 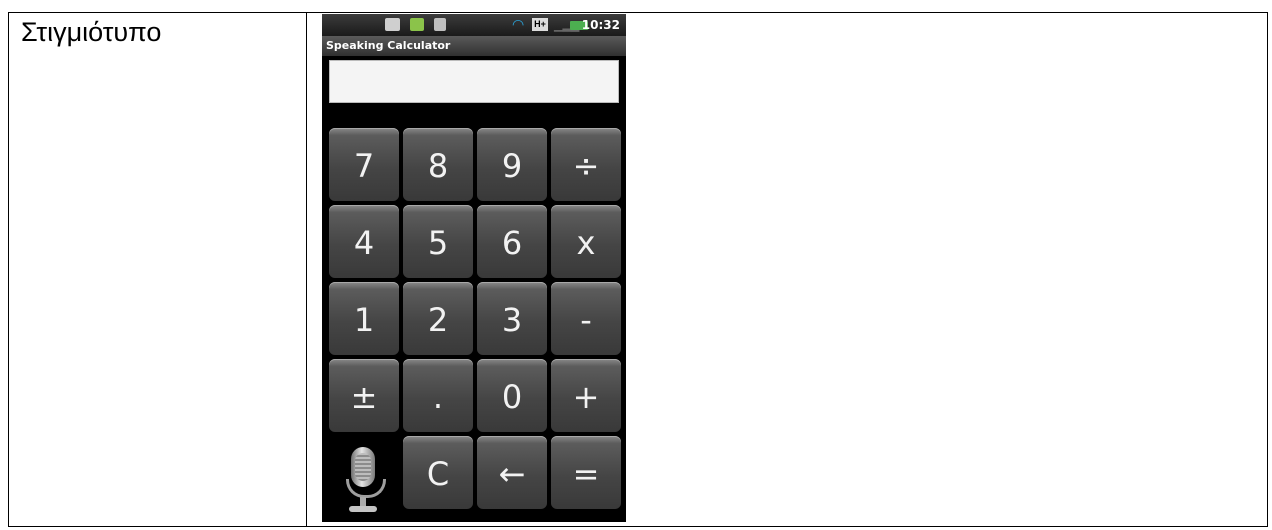 What do you see at coordinates (438, 318) in the screenshot?
I see `key-2: 2` at bounding box center [438, 318].